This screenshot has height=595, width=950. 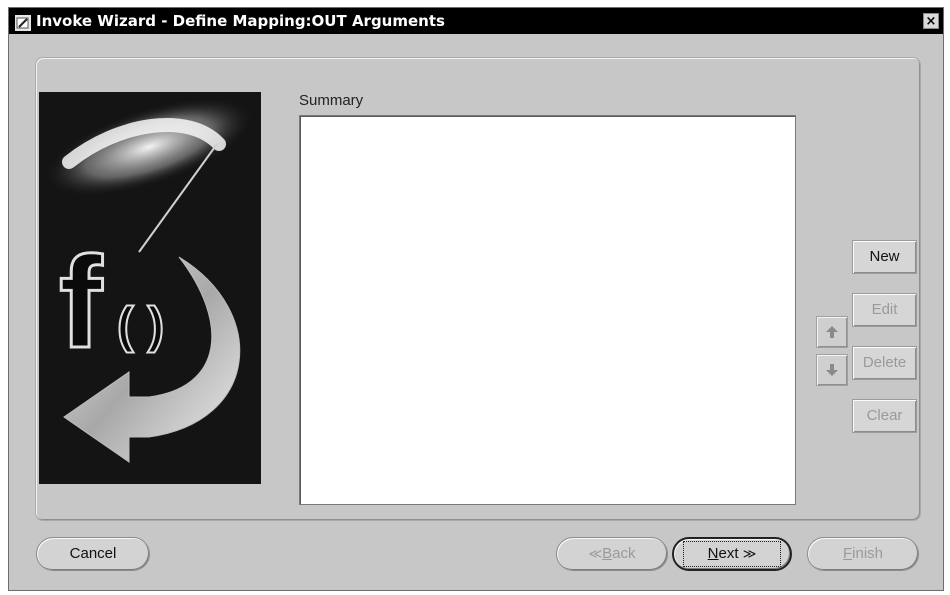 I want to click on svg-text: f, so click(x=81, y=302).